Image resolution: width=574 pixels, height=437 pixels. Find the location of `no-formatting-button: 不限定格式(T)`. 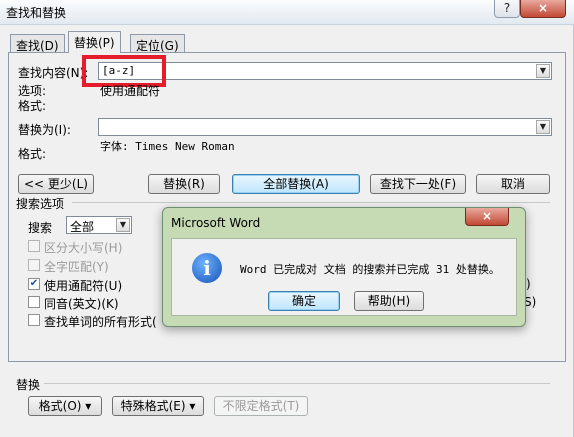

no-formatting-button: 不限定格式(T) is located at coordinates (261, 406).